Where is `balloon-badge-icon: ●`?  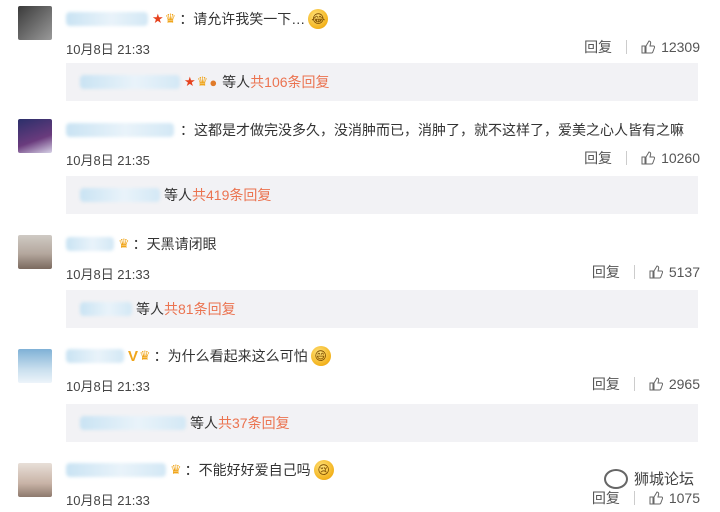 balloon-badge-icon: ● is located at coordinates (213, 82).